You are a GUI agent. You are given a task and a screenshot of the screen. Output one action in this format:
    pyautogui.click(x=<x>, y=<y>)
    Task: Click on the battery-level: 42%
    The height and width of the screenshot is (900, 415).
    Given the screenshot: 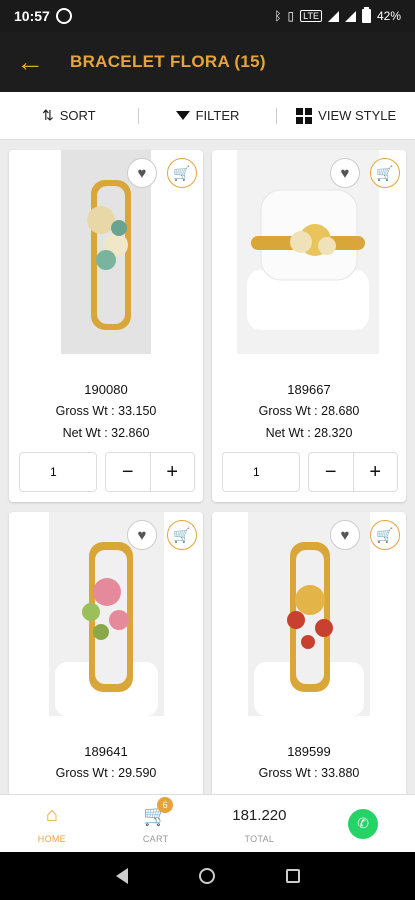 What is the action you would take?
    pyautogui.click(x=388, y=16)
    